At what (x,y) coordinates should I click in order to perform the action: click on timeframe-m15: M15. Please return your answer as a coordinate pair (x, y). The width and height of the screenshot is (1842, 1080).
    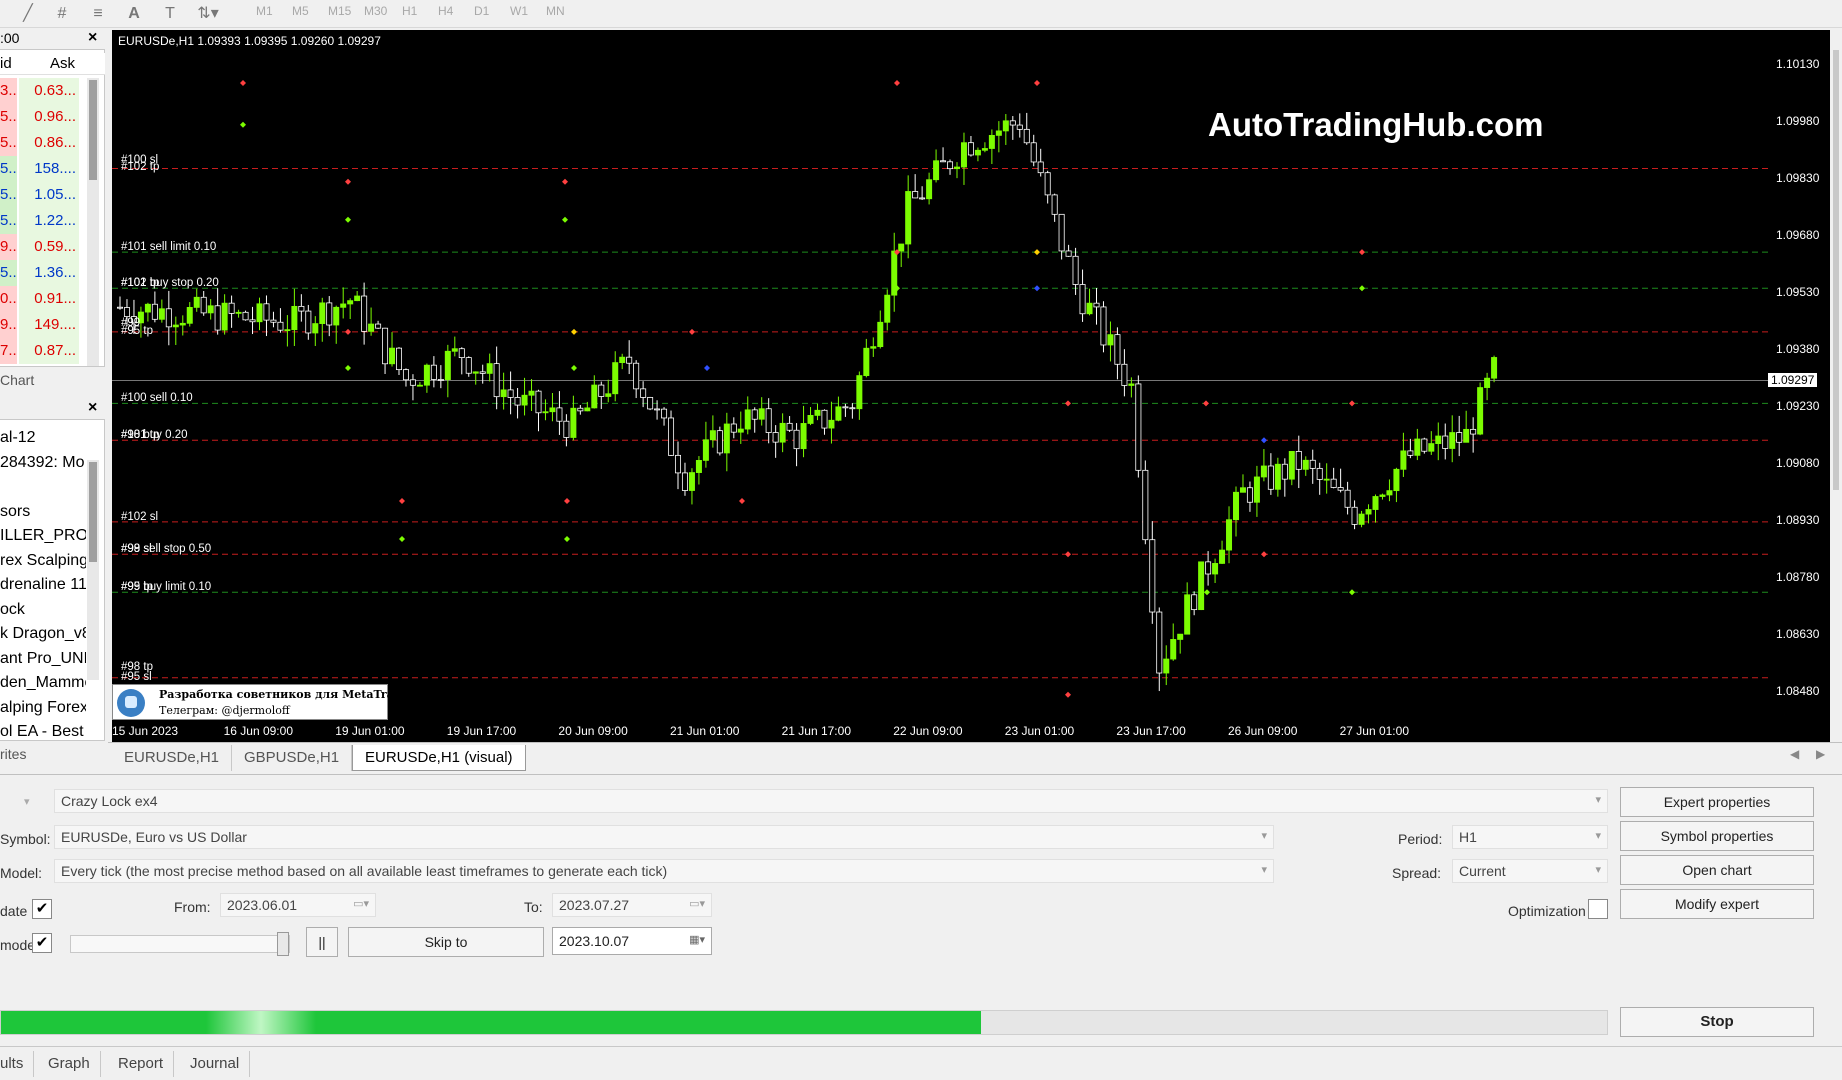
    Looking at the image, I should click on (339, 11).